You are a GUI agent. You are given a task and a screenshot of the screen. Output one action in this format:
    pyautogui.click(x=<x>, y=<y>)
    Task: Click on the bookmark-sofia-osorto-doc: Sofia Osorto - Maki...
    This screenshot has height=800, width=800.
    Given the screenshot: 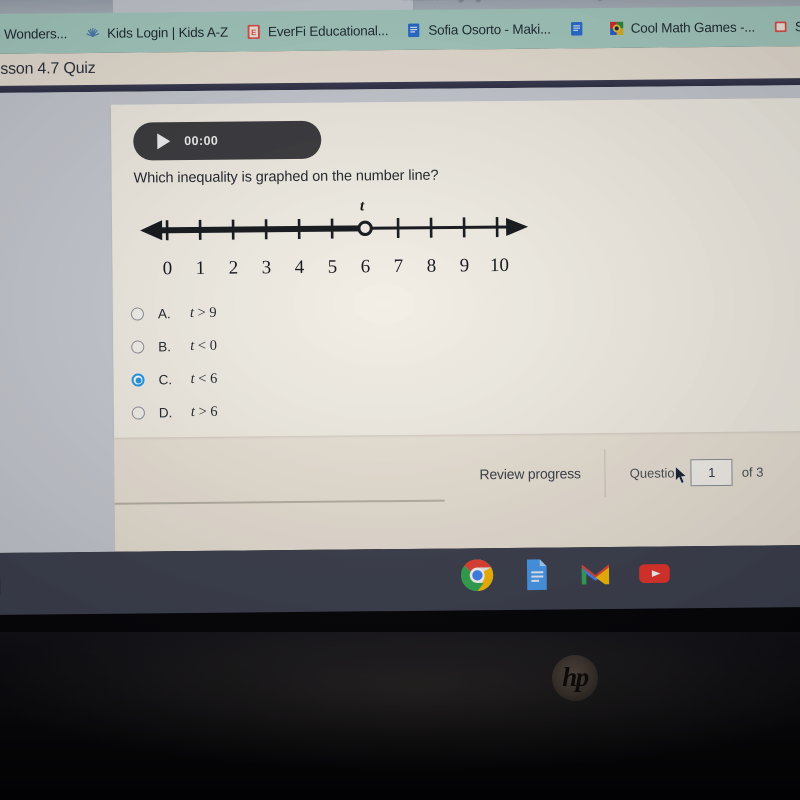 What is the action you would take?
    pyautogui.click(x=478, y=29)
    